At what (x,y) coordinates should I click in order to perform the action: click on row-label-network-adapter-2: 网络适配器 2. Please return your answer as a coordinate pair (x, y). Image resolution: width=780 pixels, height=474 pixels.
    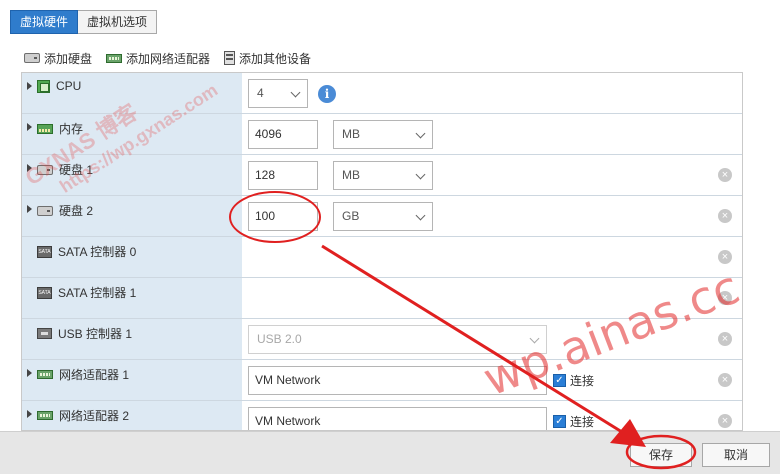
    Looking at the image, I should click on (83, 415).